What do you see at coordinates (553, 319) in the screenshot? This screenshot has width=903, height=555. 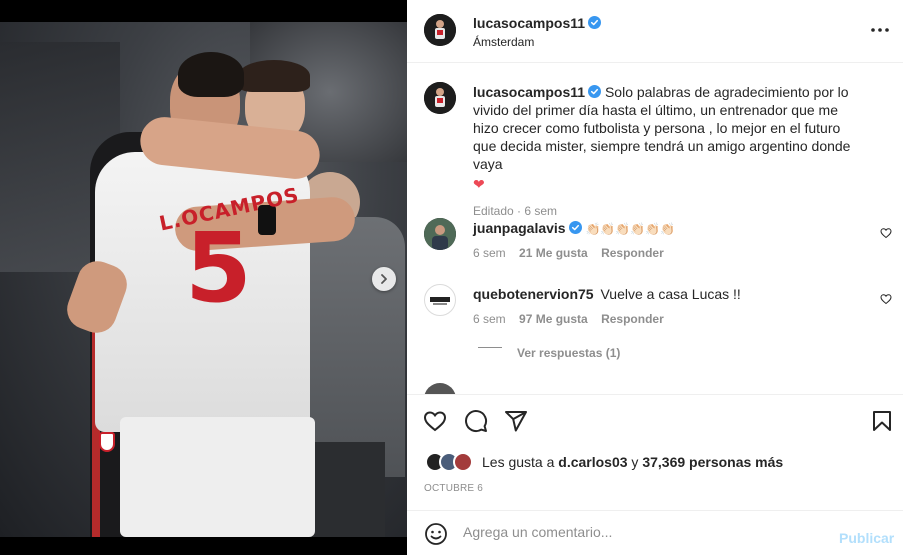 I see `comment-likes: 97 Me gusta` at bounding box center [553, 319].